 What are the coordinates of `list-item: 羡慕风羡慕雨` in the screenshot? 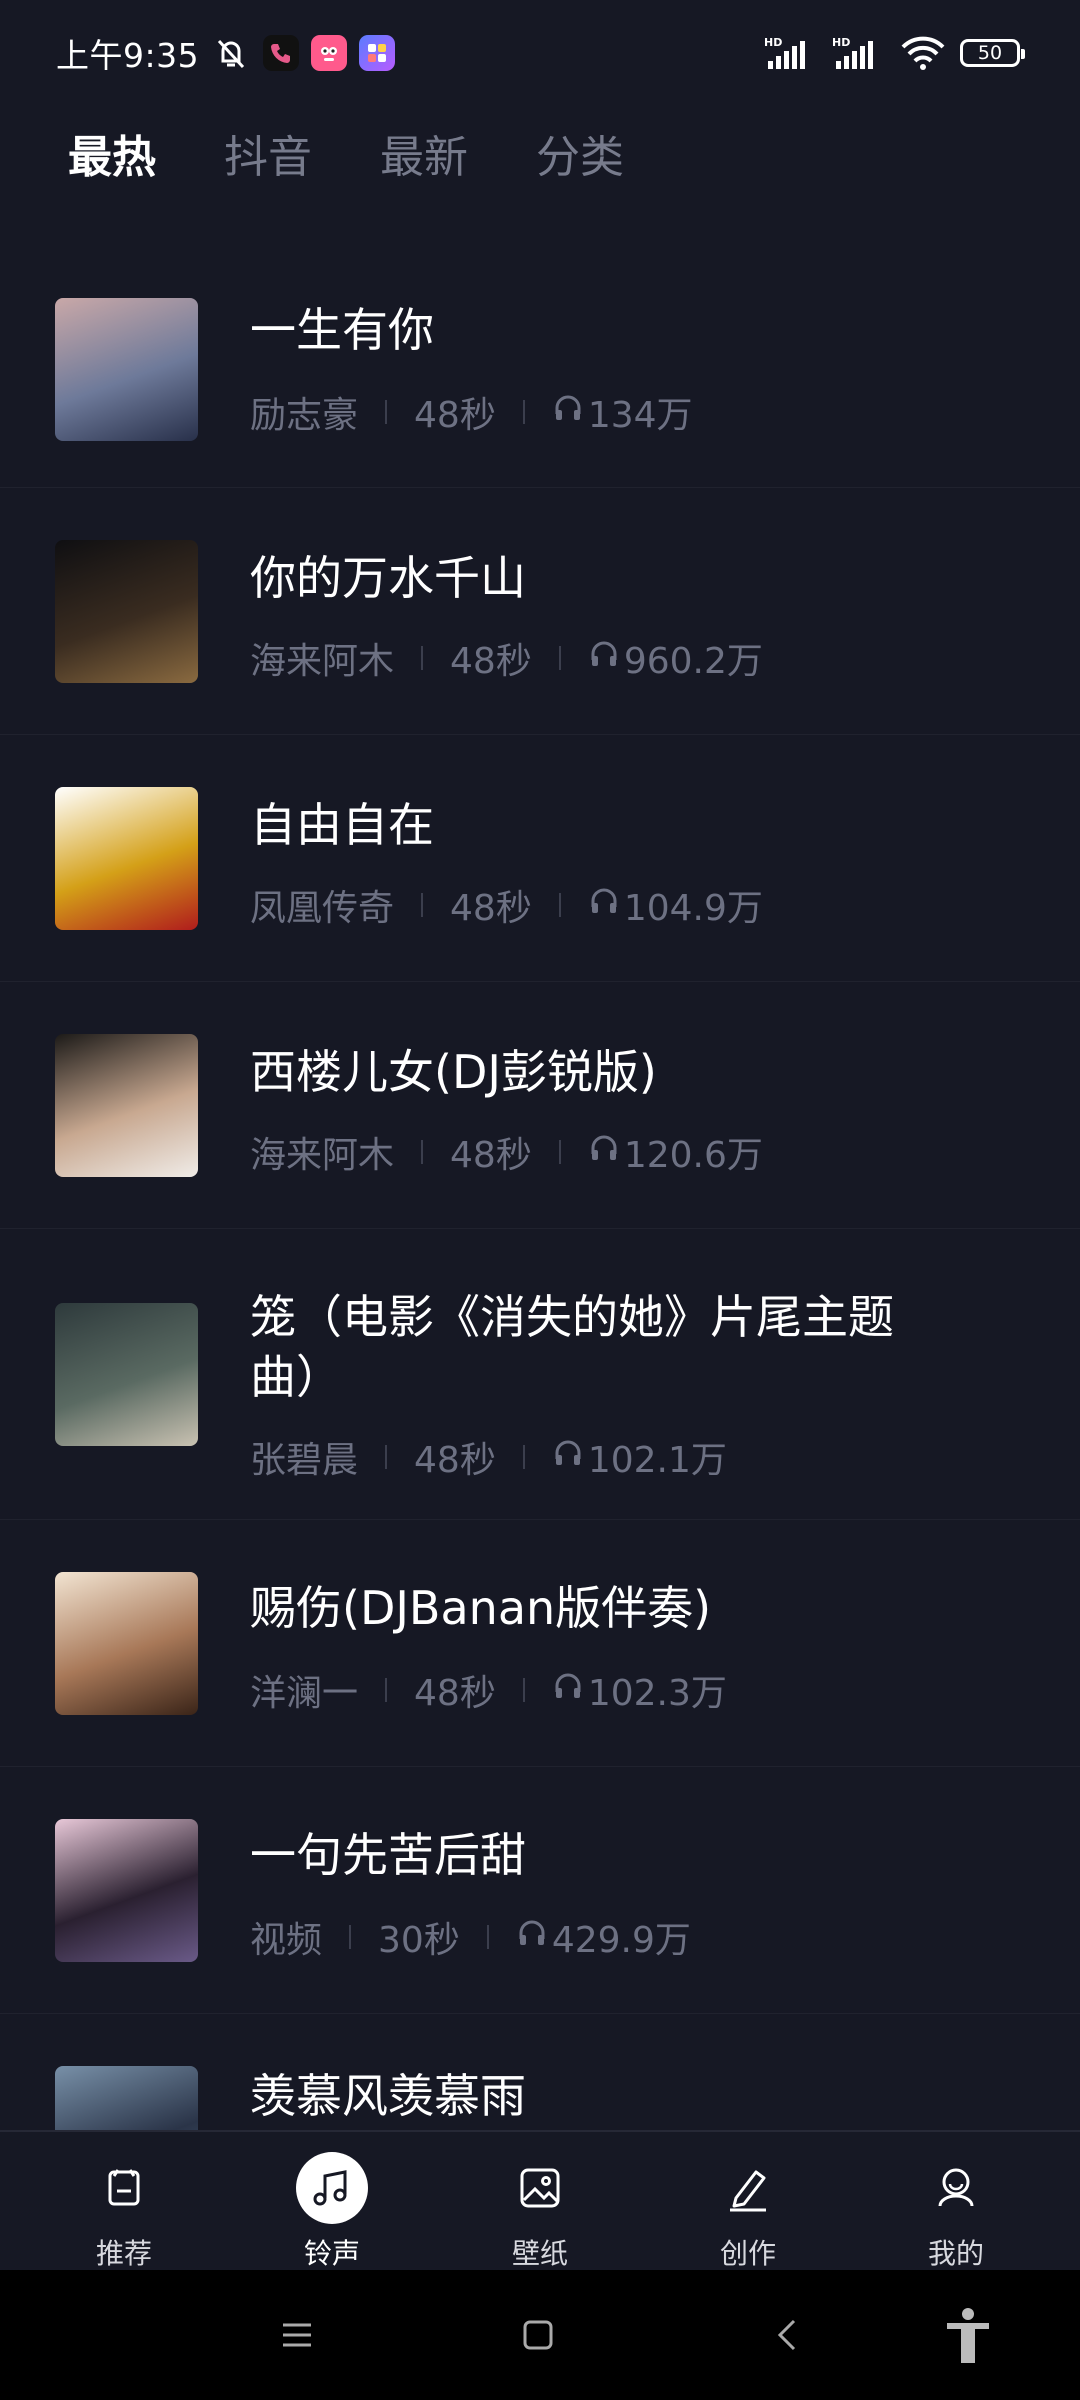 It's located at (540, 2072).